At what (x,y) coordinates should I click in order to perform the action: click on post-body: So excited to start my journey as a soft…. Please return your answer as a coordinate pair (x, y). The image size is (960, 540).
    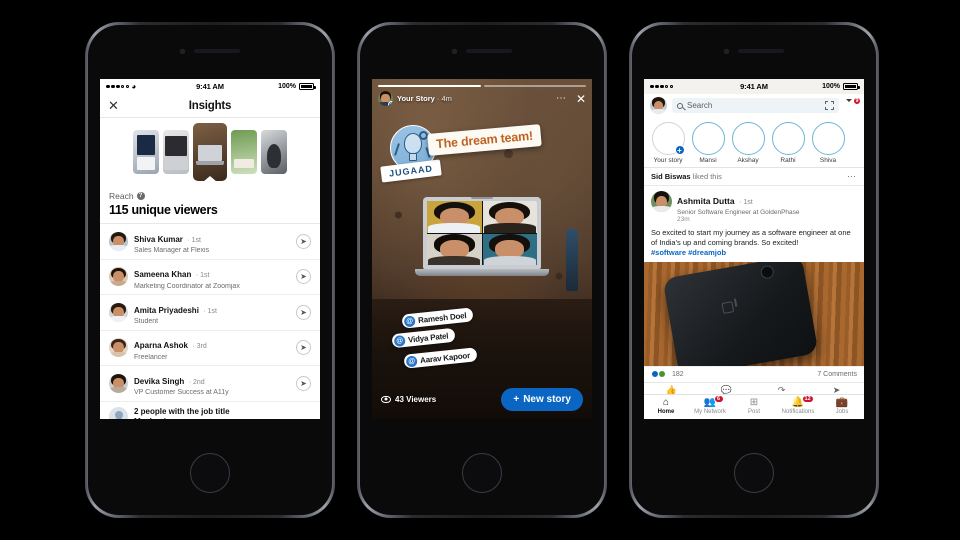
    Looking at the image, I should click on (754, 244).